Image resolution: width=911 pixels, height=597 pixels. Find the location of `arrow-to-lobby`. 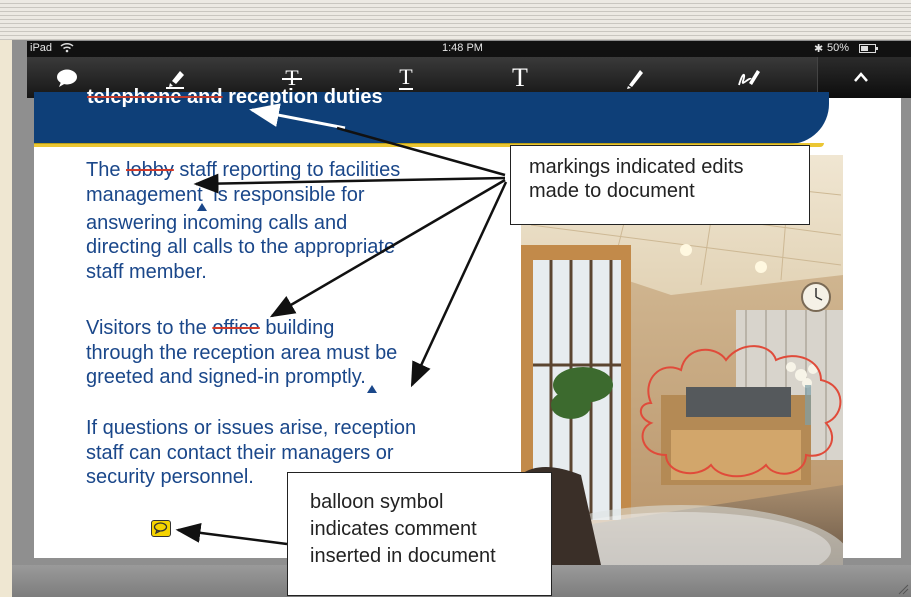

arrow-to-lobby is located at coordinates (421, 151).